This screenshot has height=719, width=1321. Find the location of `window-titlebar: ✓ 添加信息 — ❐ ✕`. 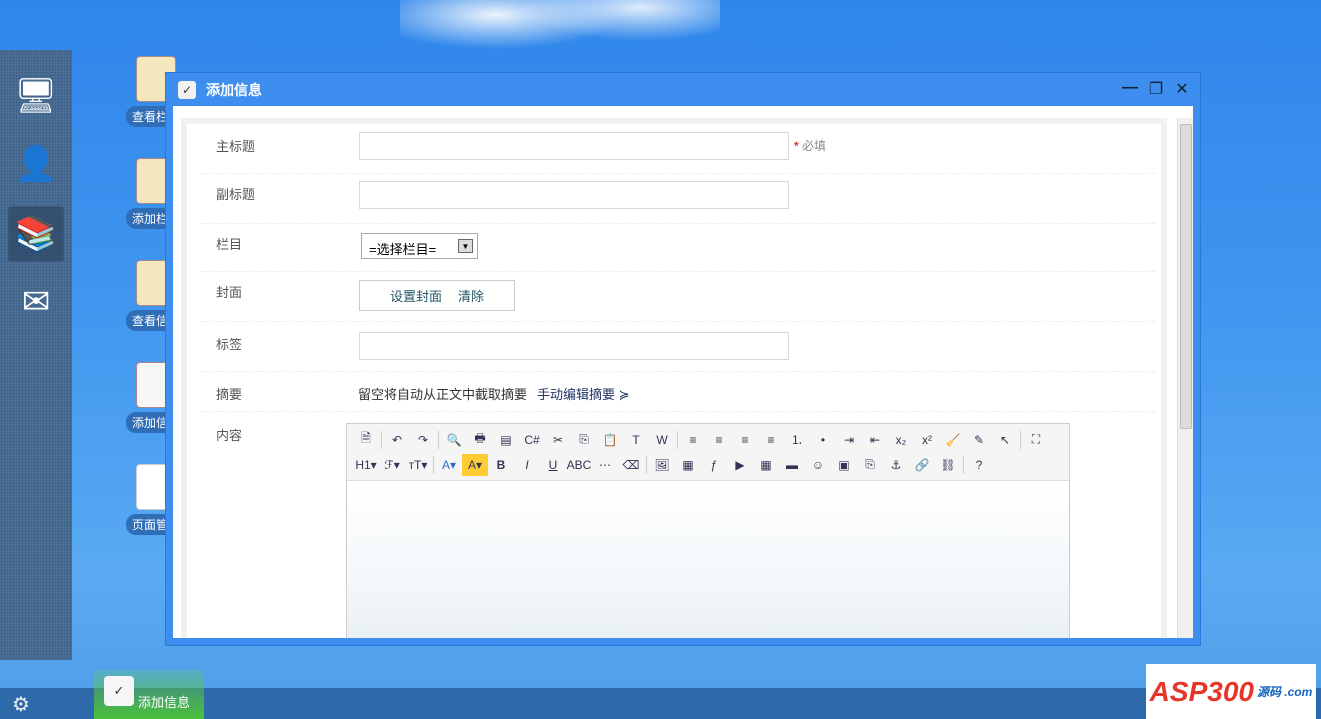

window-titlebar: ✓ 添加信息 — ❐ ✕ is located at coordinates (683, 89).